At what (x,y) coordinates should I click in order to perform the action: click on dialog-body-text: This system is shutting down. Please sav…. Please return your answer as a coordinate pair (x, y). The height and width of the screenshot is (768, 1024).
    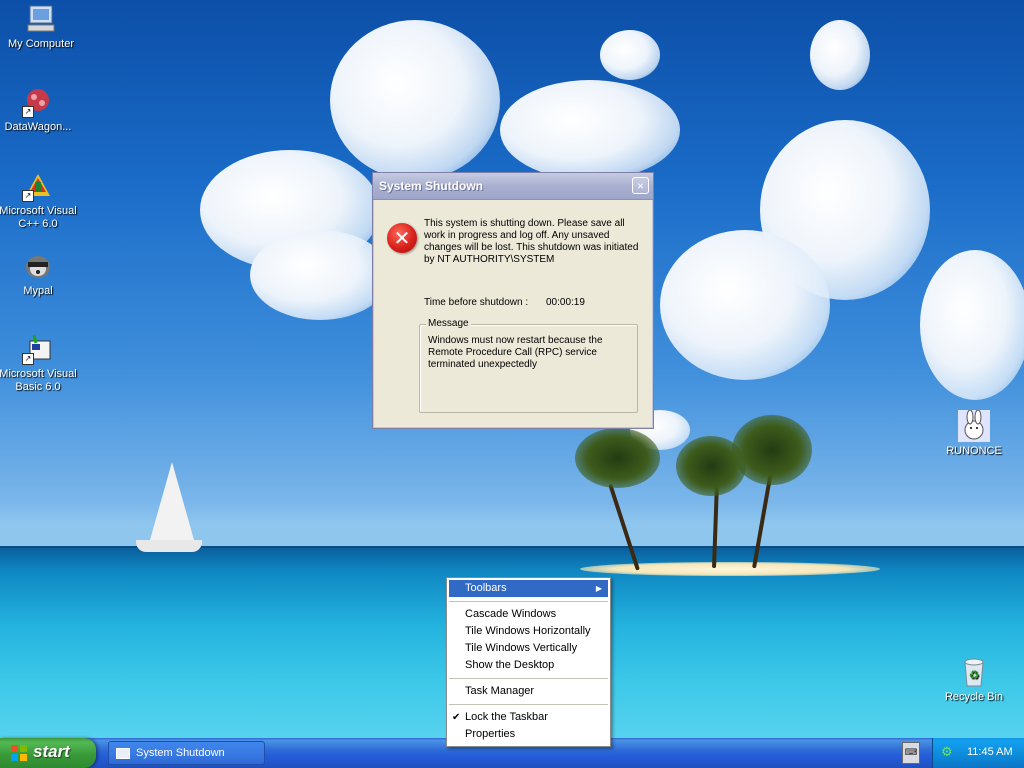
    Looking at the image, I should click on (531, 241).